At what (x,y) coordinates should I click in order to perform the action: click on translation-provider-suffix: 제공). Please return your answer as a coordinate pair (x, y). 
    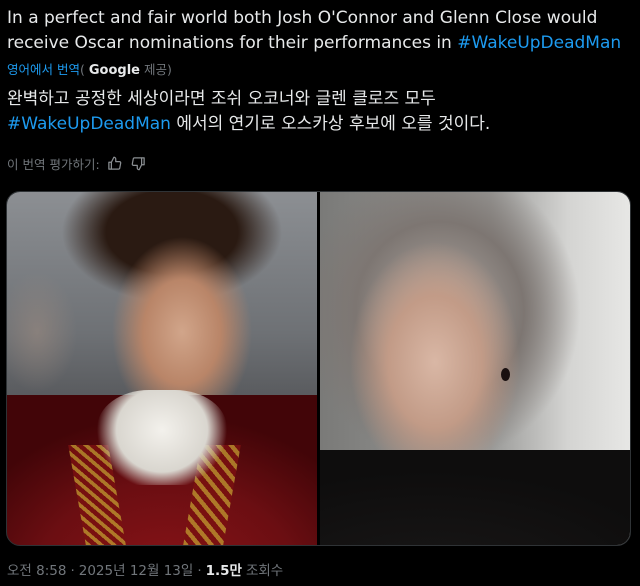
    Looking at the image, I should click on (157, 69).